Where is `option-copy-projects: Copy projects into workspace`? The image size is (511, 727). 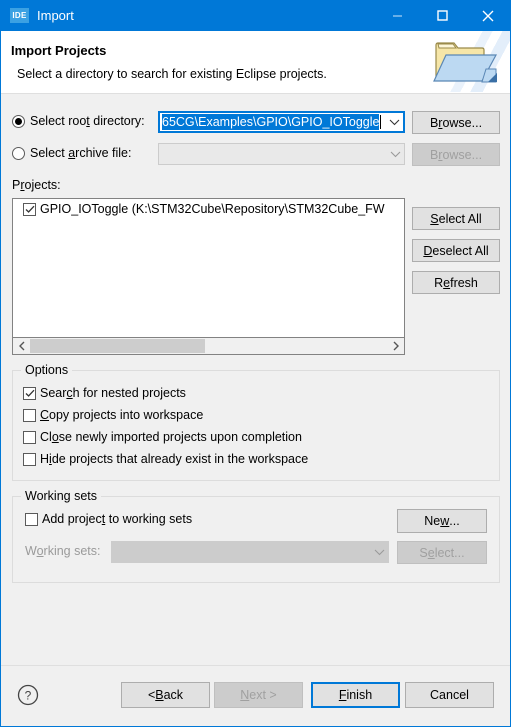 option-copy-projects: Copy projects into workspace is located at coordinates (113, 415).